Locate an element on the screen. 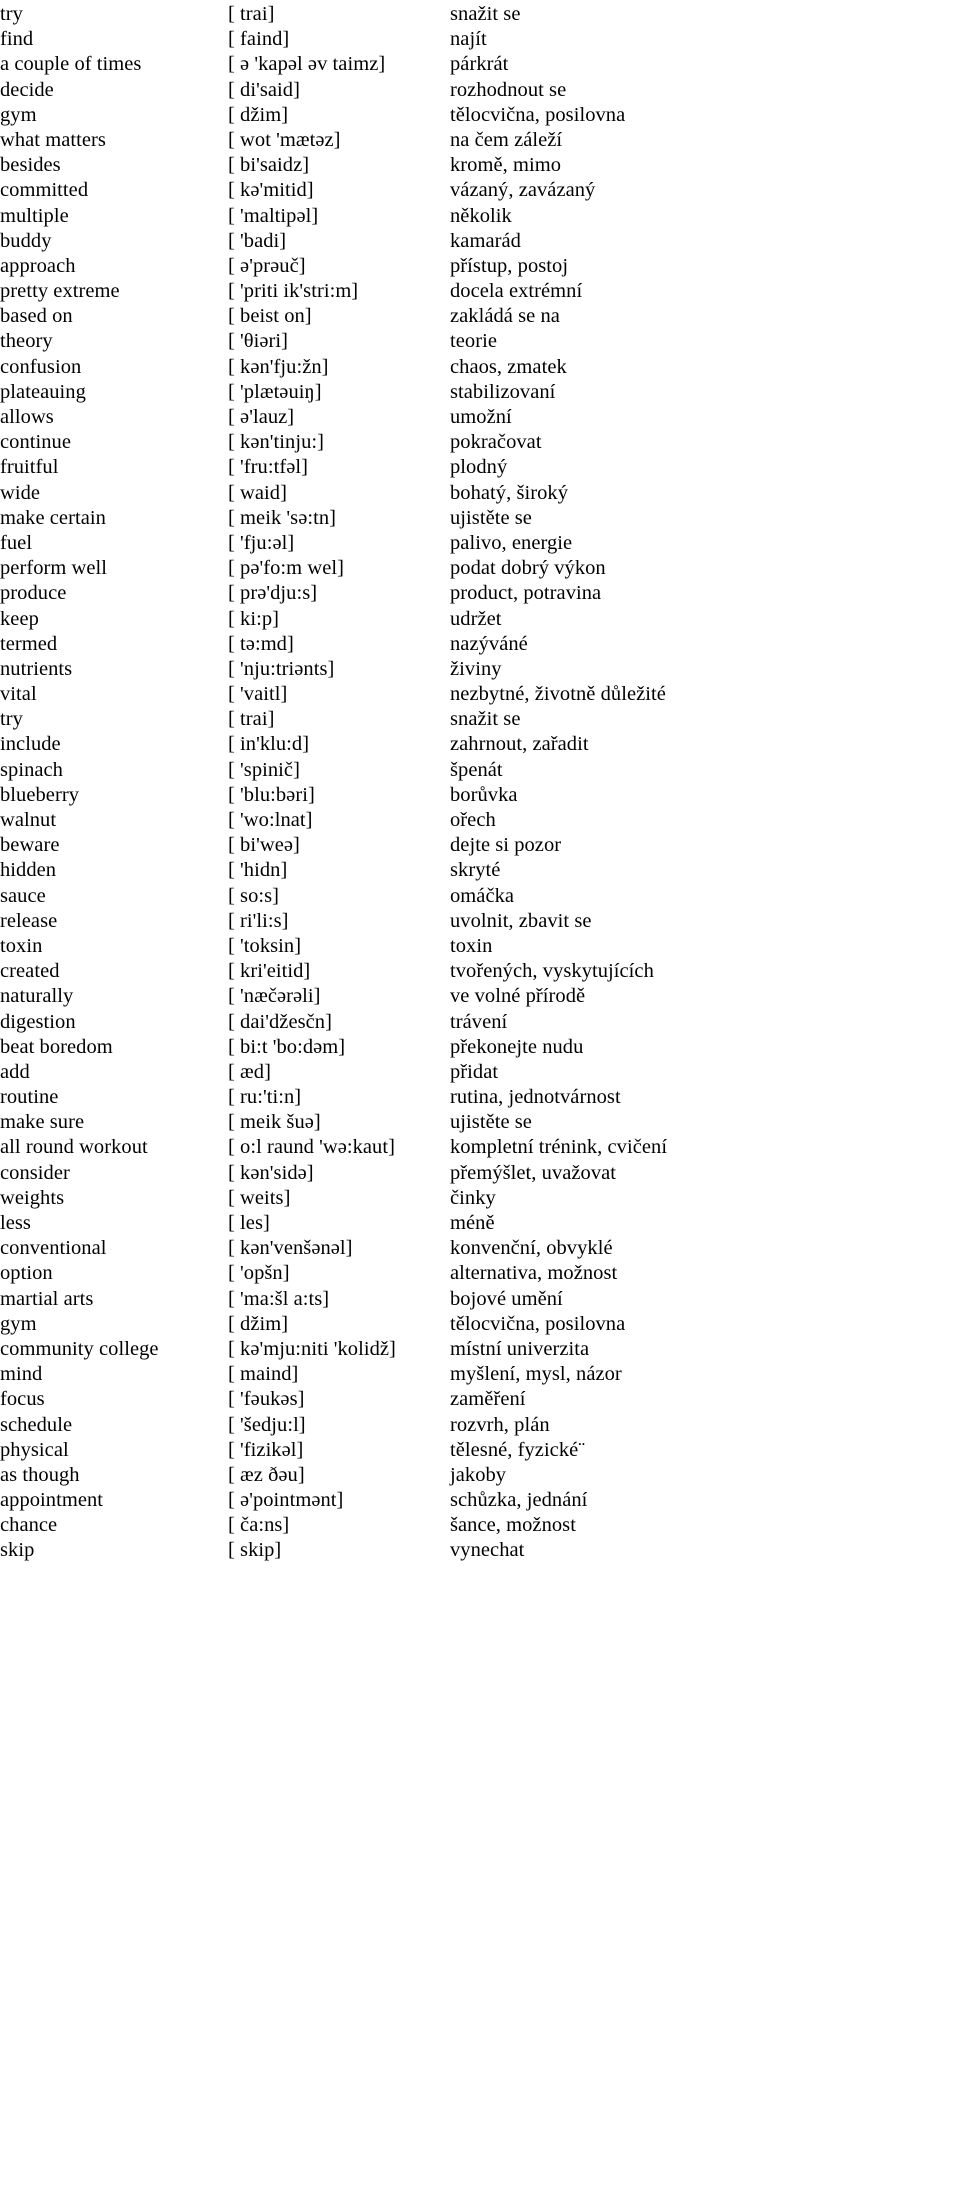 This screenshot has height=2191, width=960. czech-translation: párkrát is located at coordinates (479, 64).